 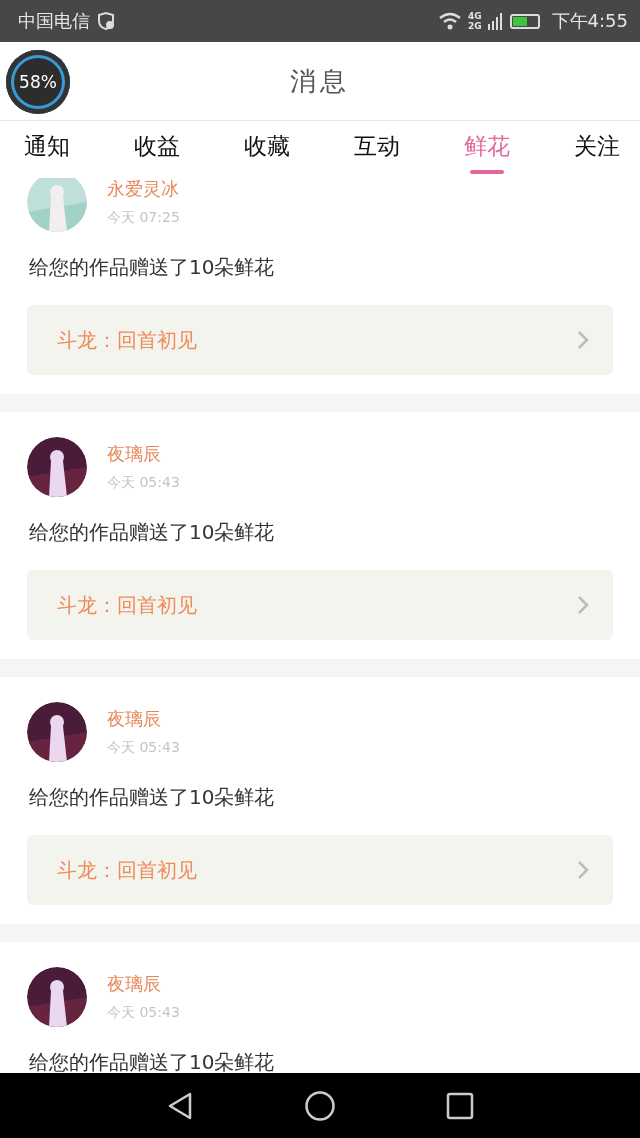 I want to click on shield-icon, so click(x=106, y=21).